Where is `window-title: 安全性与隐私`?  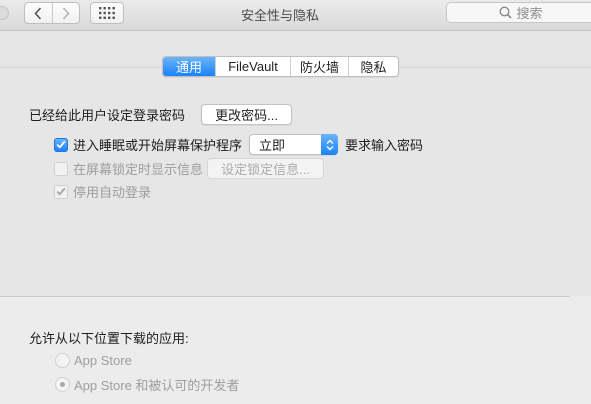 window-title: 安全性与隐私 is located at coordinates (279, 15).